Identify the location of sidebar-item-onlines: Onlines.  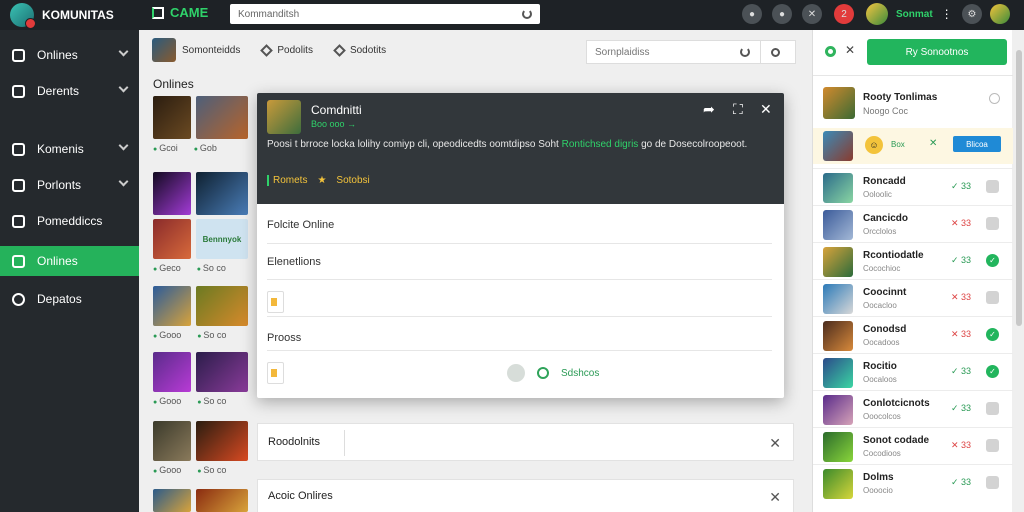
(69, 55).